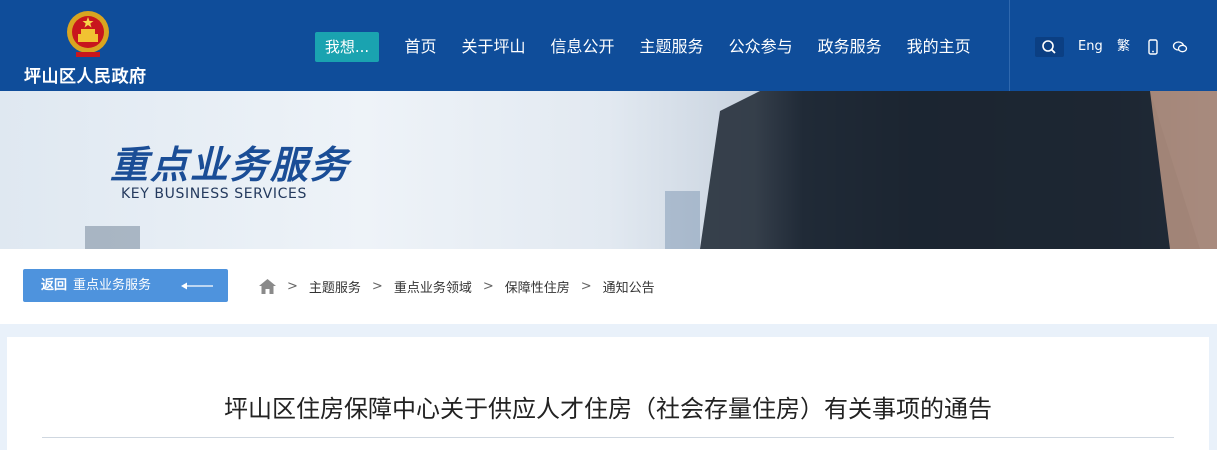  Describe the element at coordinates (537, 286) in the screenshot. I see `breadcrumb-housing: 保障性住房` at that location.